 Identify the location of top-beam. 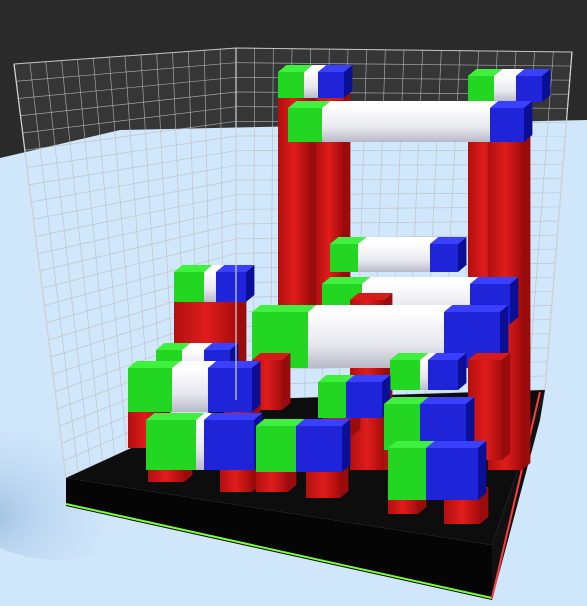
(410, 121).